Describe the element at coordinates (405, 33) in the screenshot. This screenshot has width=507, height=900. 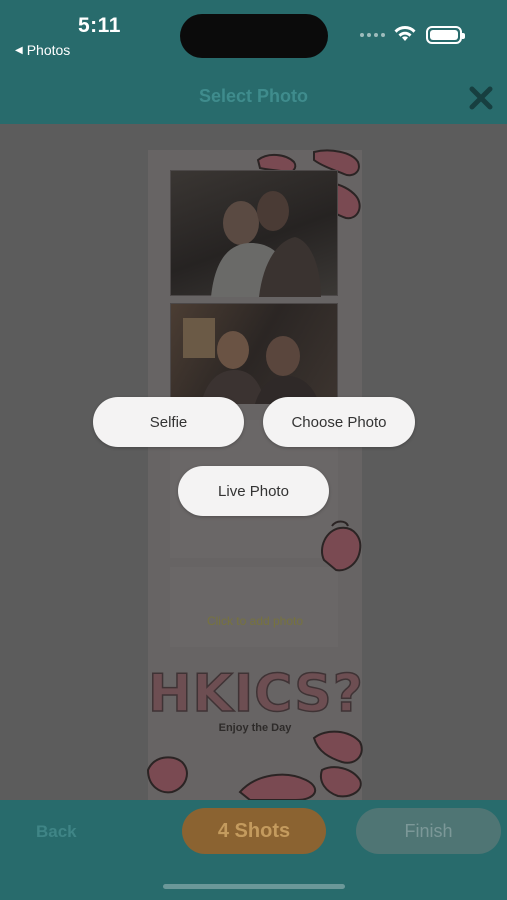
I see `wifi-icon` at that location.